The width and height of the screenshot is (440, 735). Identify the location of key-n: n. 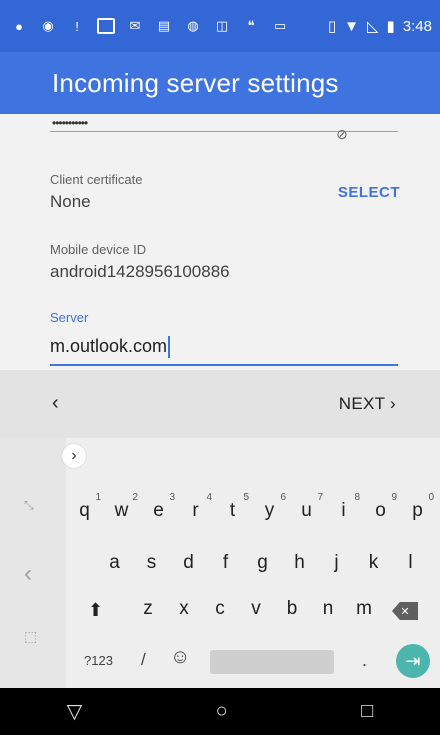
(328, 609).